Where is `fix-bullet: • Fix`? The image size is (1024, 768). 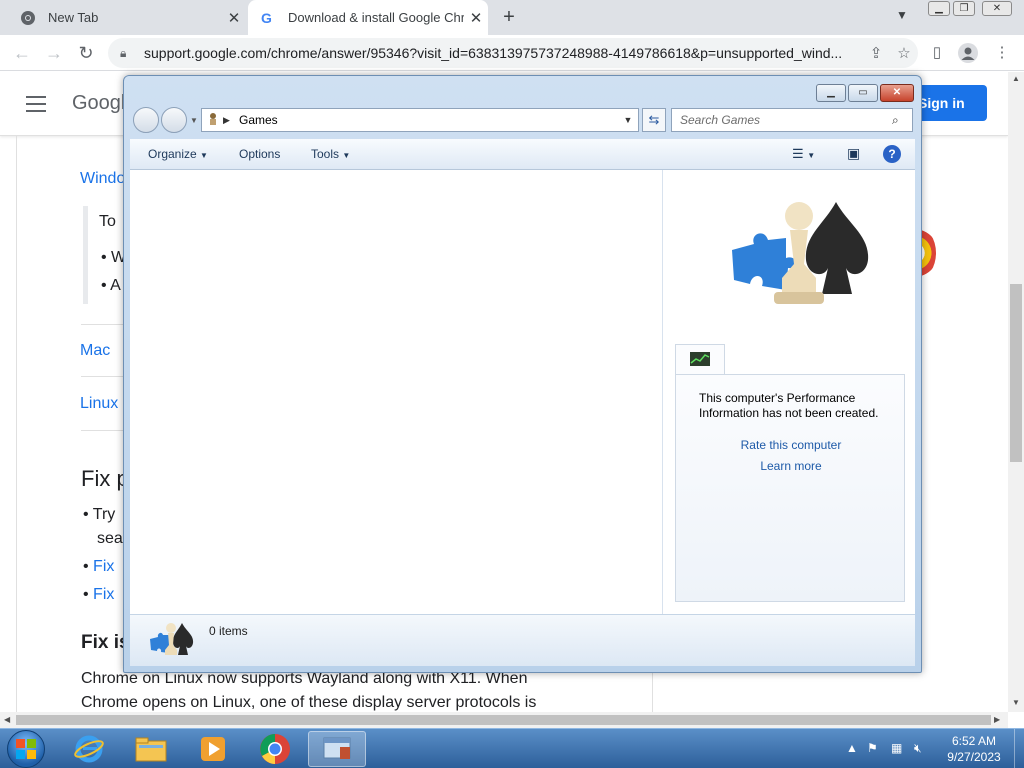 fix-bullet: • Fix is located at coordinates (99, 594).